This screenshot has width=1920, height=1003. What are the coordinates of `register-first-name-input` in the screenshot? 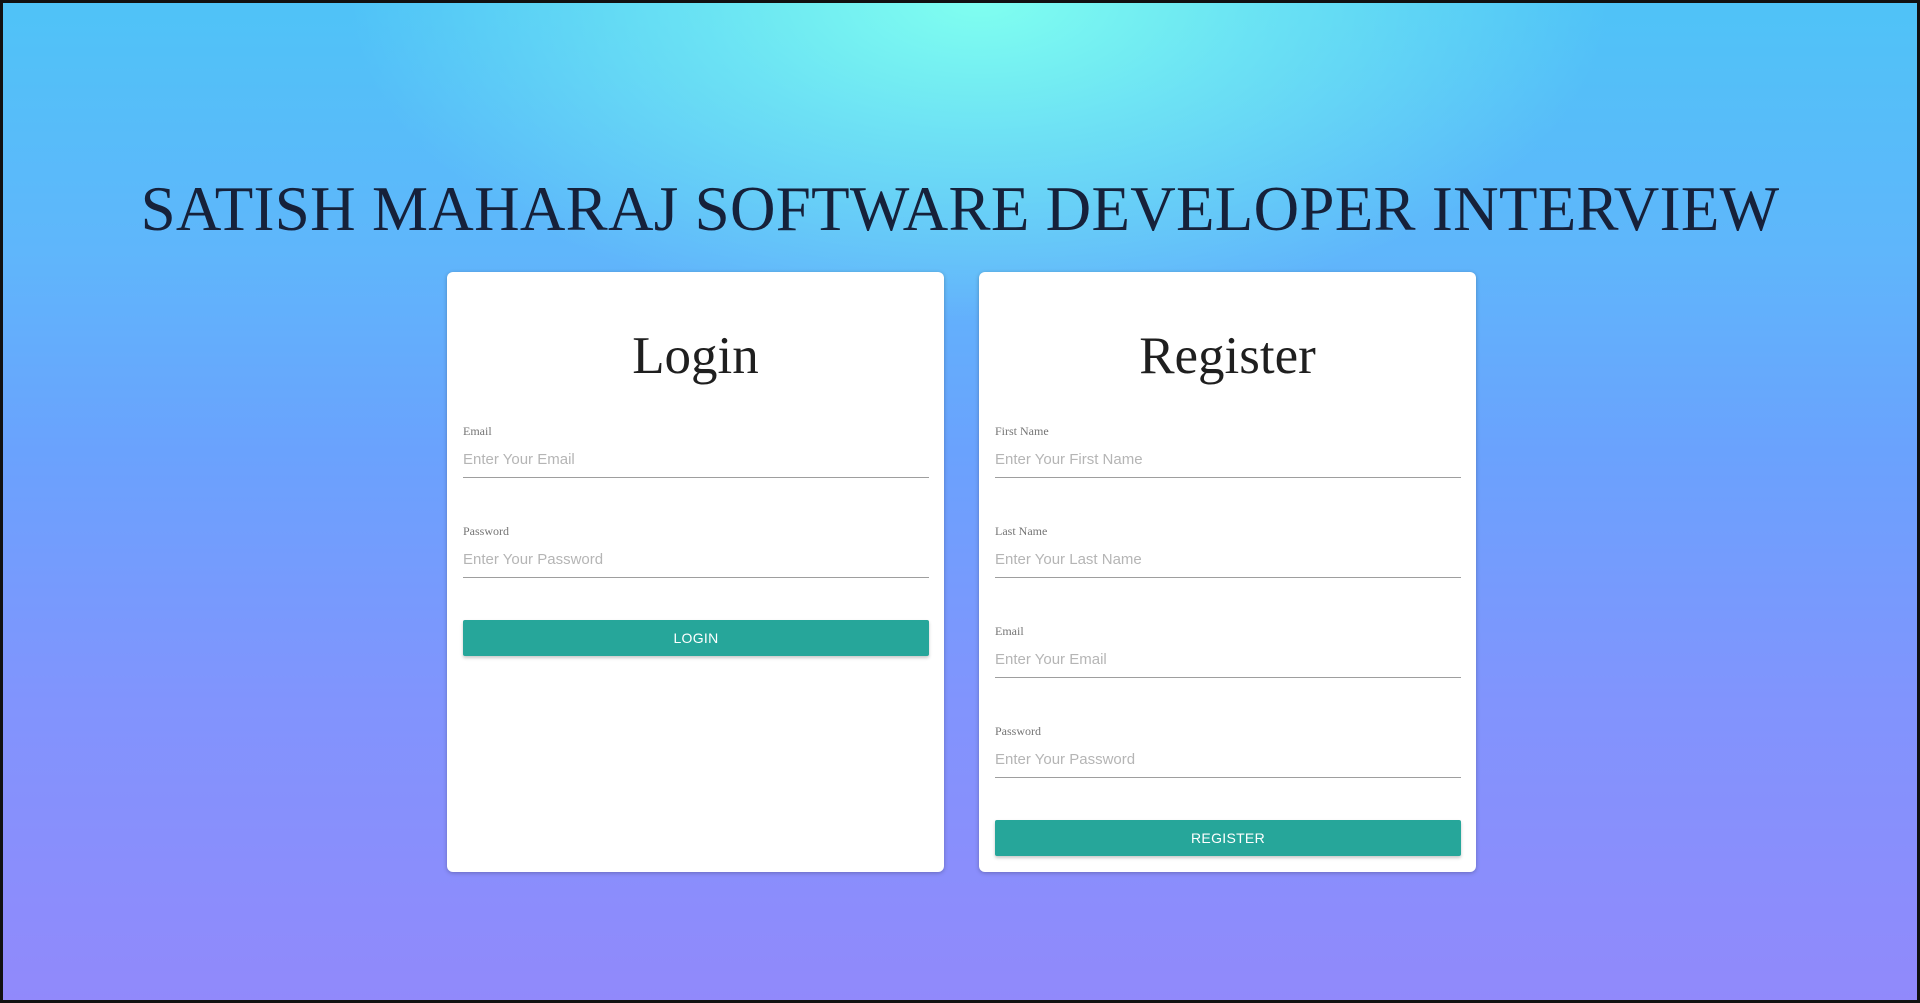 It's located at (1228, 460).